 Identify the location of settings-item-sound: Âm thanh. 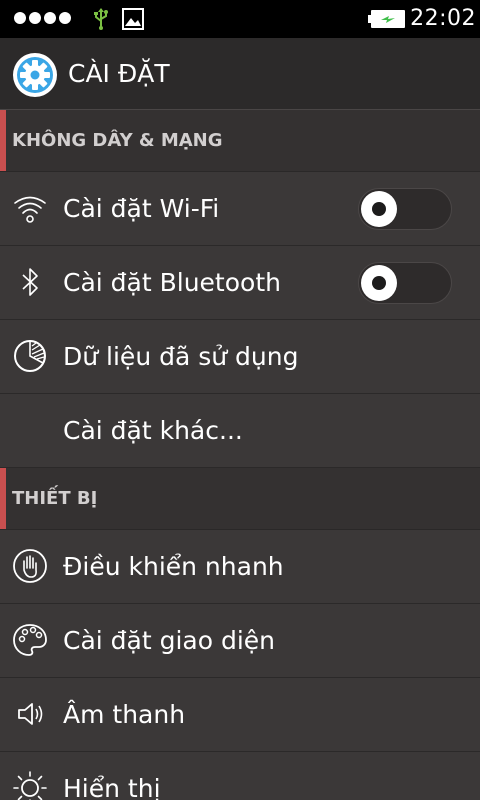
(240, 715).